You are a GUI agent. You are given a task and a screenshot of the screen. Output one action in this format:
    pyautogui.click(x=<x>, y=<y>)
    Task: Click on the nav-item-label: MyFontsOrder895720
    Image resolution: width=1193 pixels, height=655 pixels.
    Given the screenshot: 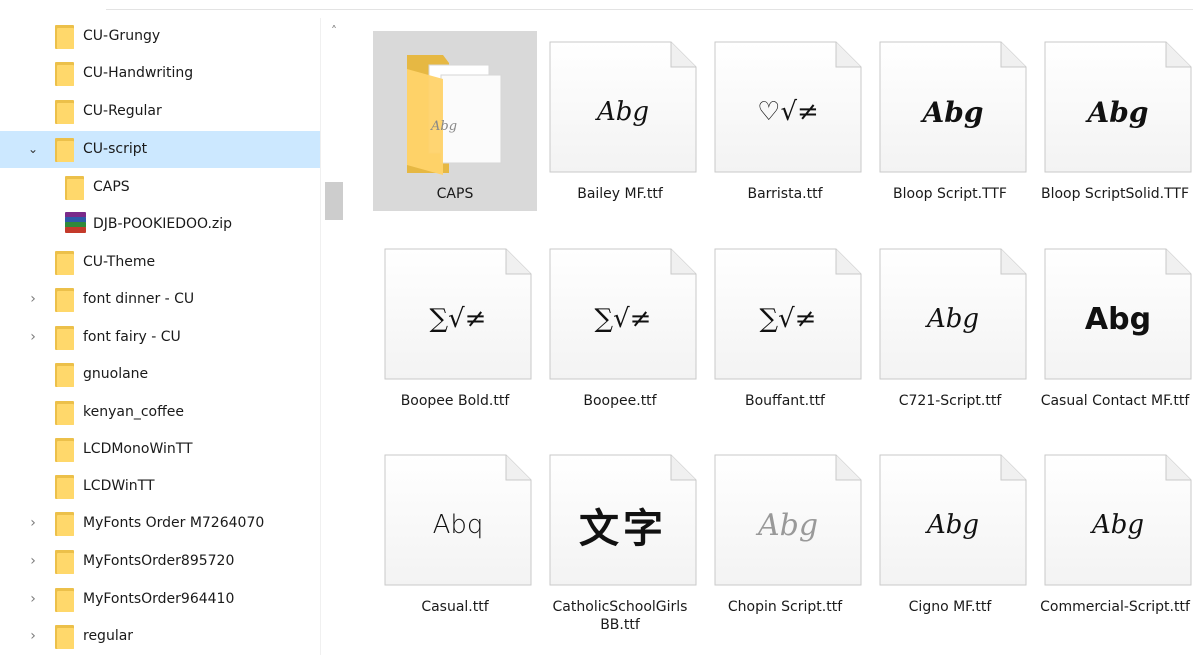 What is the action you would take?
    pyautogui.click(x=159, y=561)
    